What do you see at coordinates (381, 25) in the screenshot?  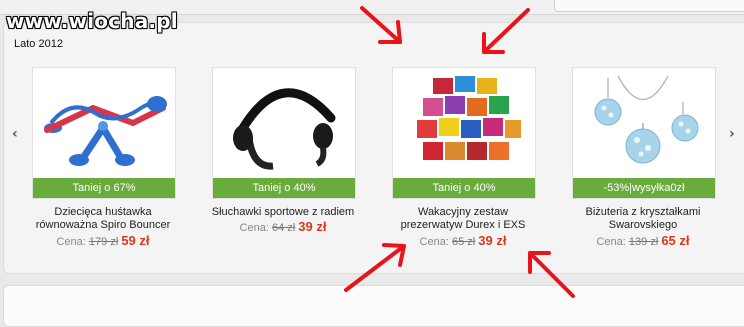 I see `arrow-down-right-icon` at bounding box center [381, 25].